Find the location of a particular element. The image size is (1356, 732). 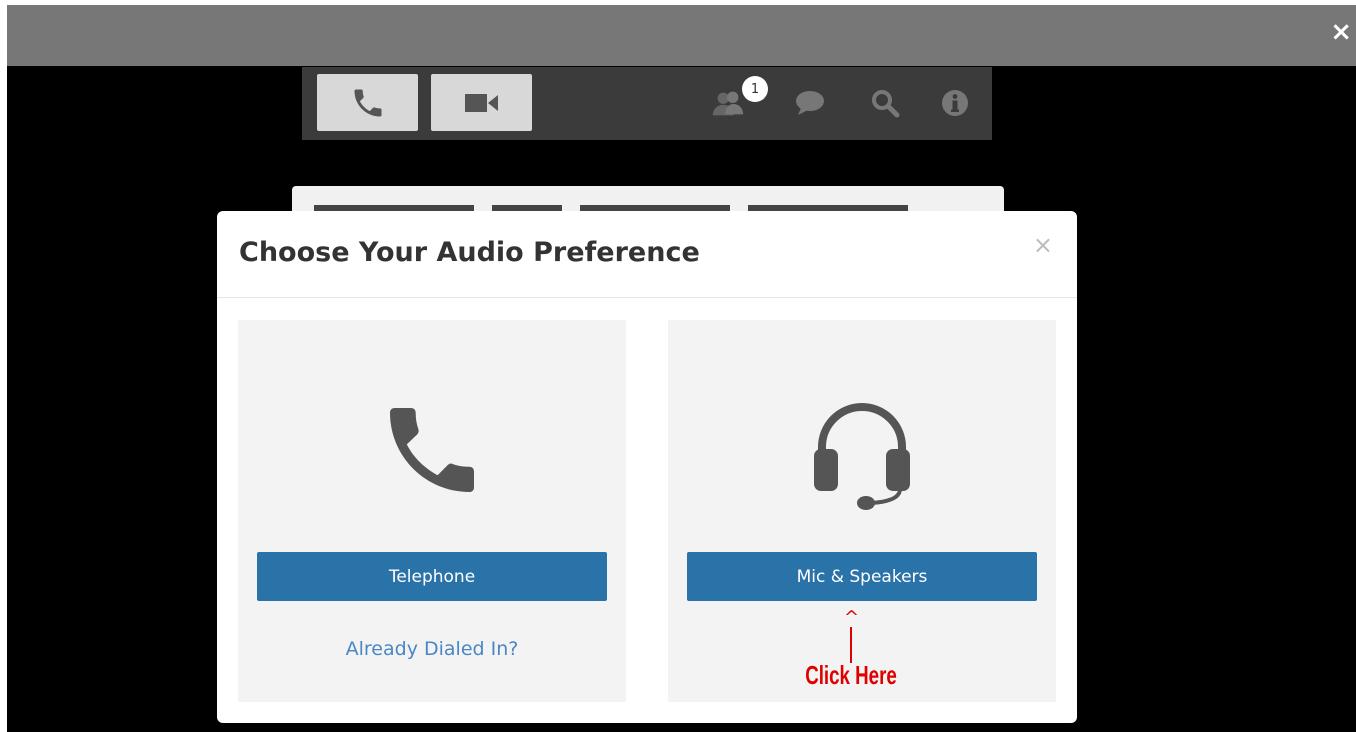

participants-count-badge: 1 is located at coordinates (755, 89).